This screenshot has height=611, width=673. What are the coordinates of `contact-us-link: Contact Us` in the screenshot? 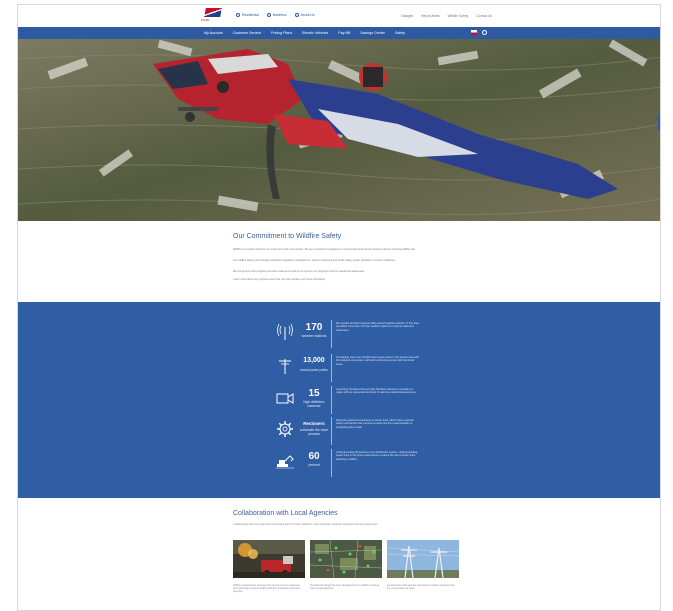 It's located at (484, 16).